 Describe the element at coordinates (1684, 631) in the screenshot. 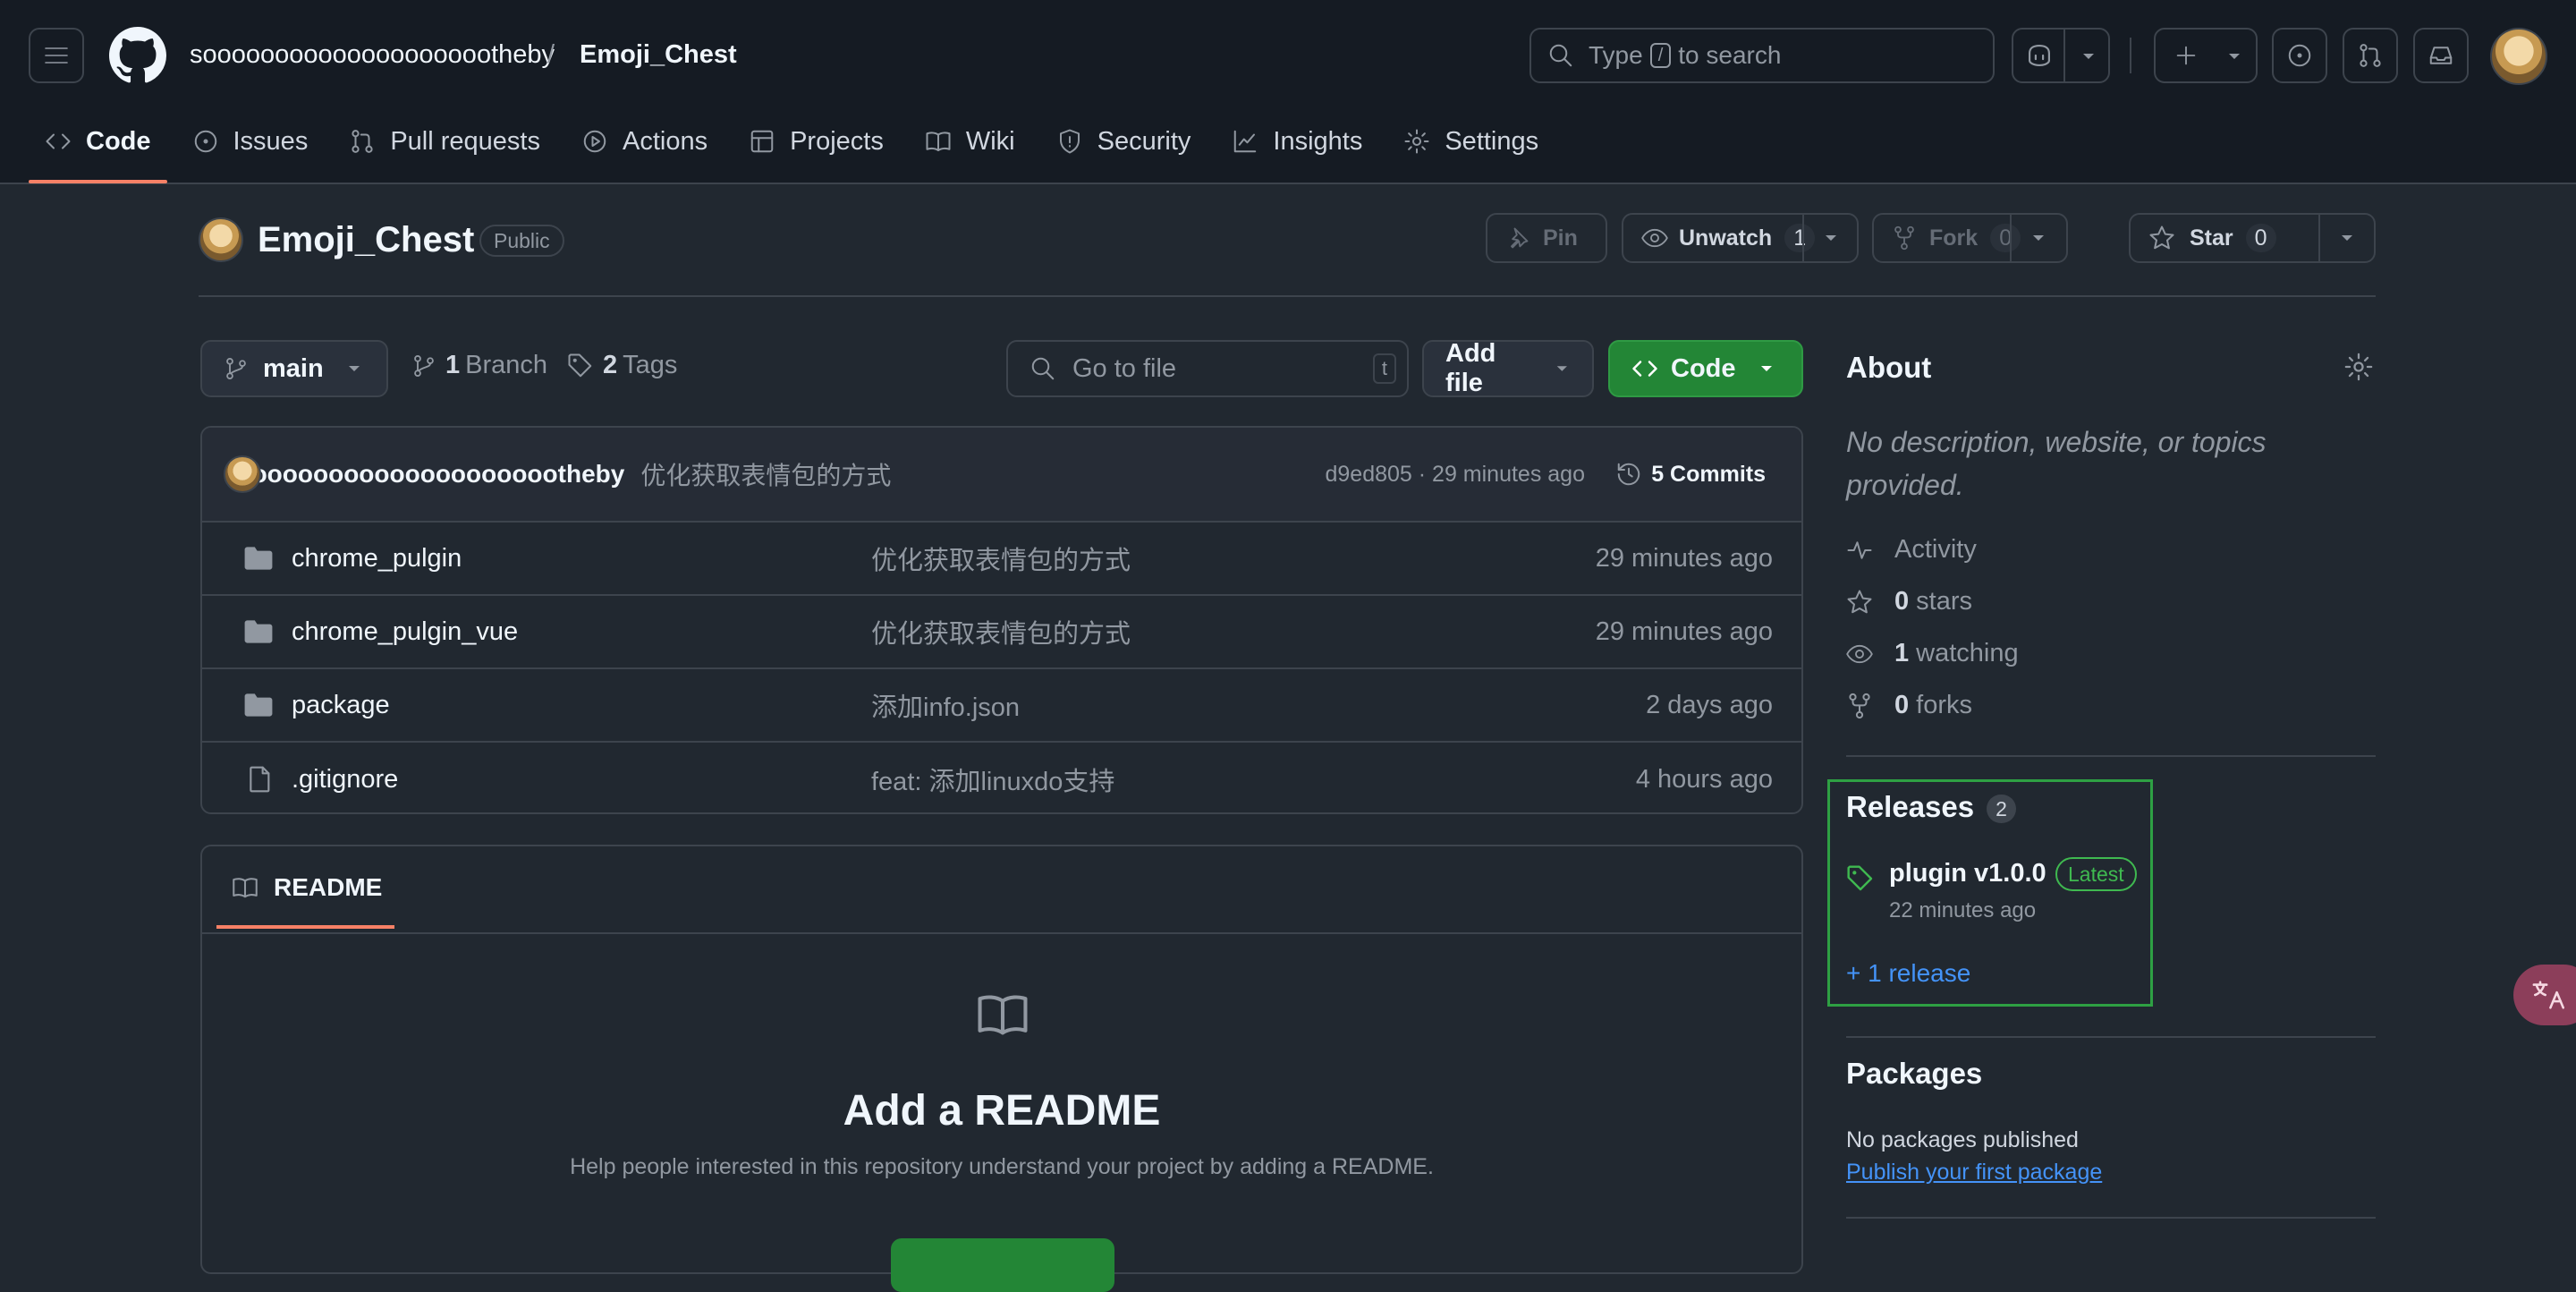

I see `file-time: 29 minutes ago` at that location.